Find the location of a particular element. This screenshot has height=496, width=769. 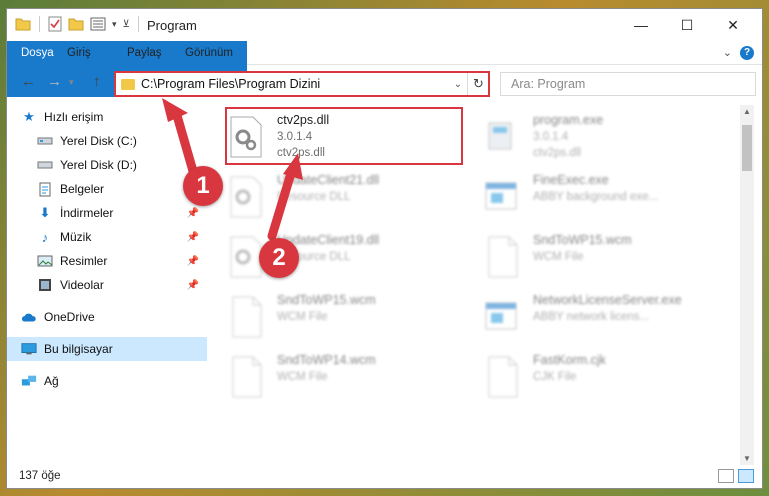

sidebar-item-label: Ağ is located at coordinates (51, 381).